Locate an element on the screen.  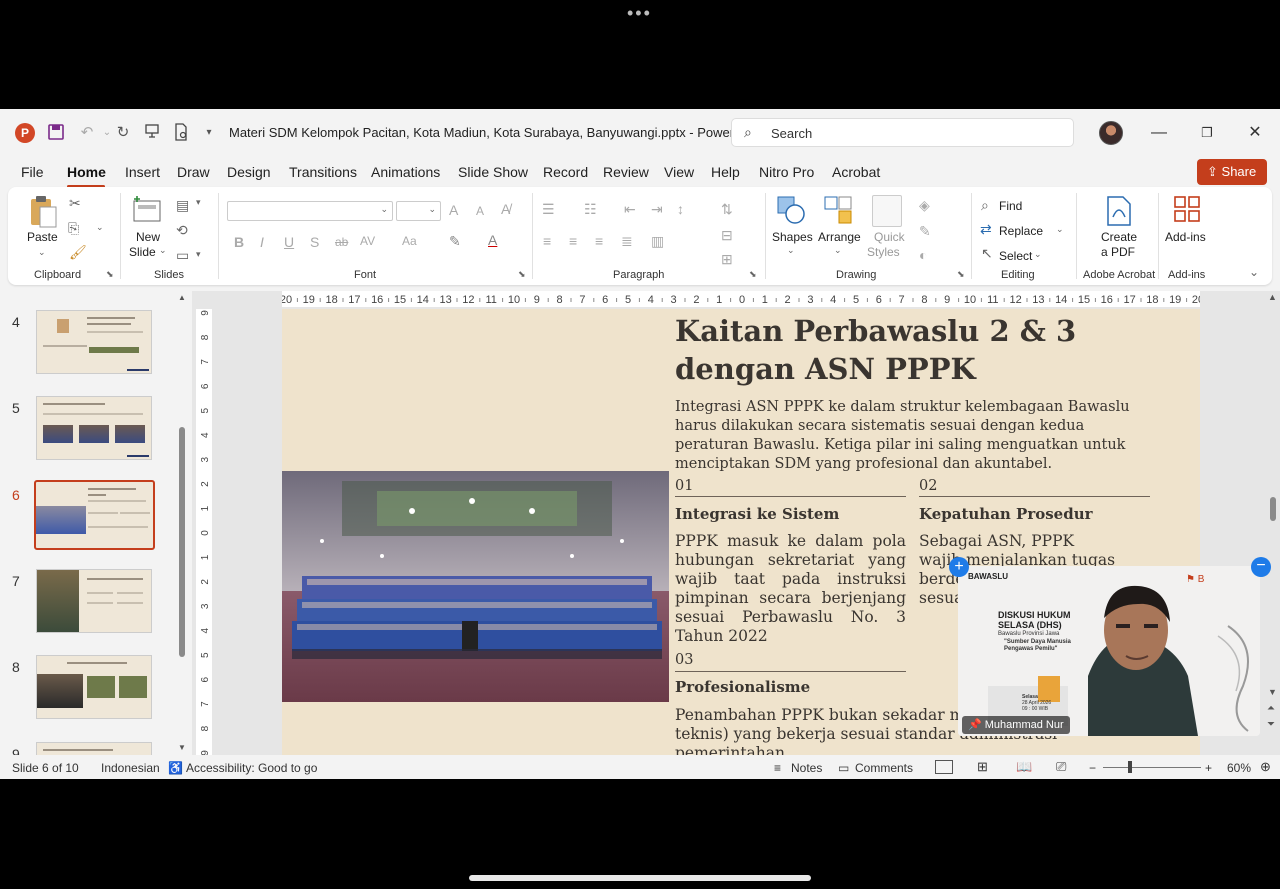
accessibility-status: Accessibility: Good to go is located at coordinates (251, 768).